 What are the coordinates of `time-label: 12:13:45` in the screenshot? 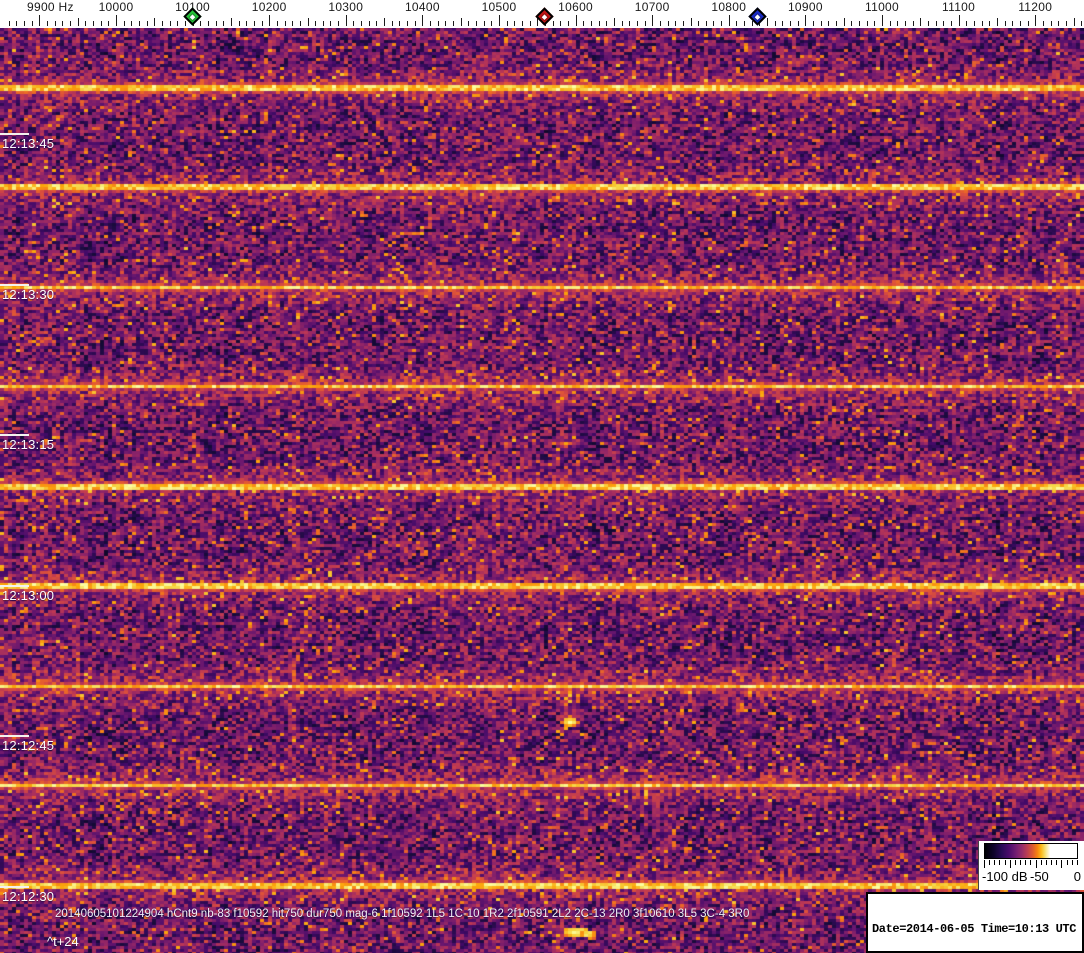 It's located at (28, 143).